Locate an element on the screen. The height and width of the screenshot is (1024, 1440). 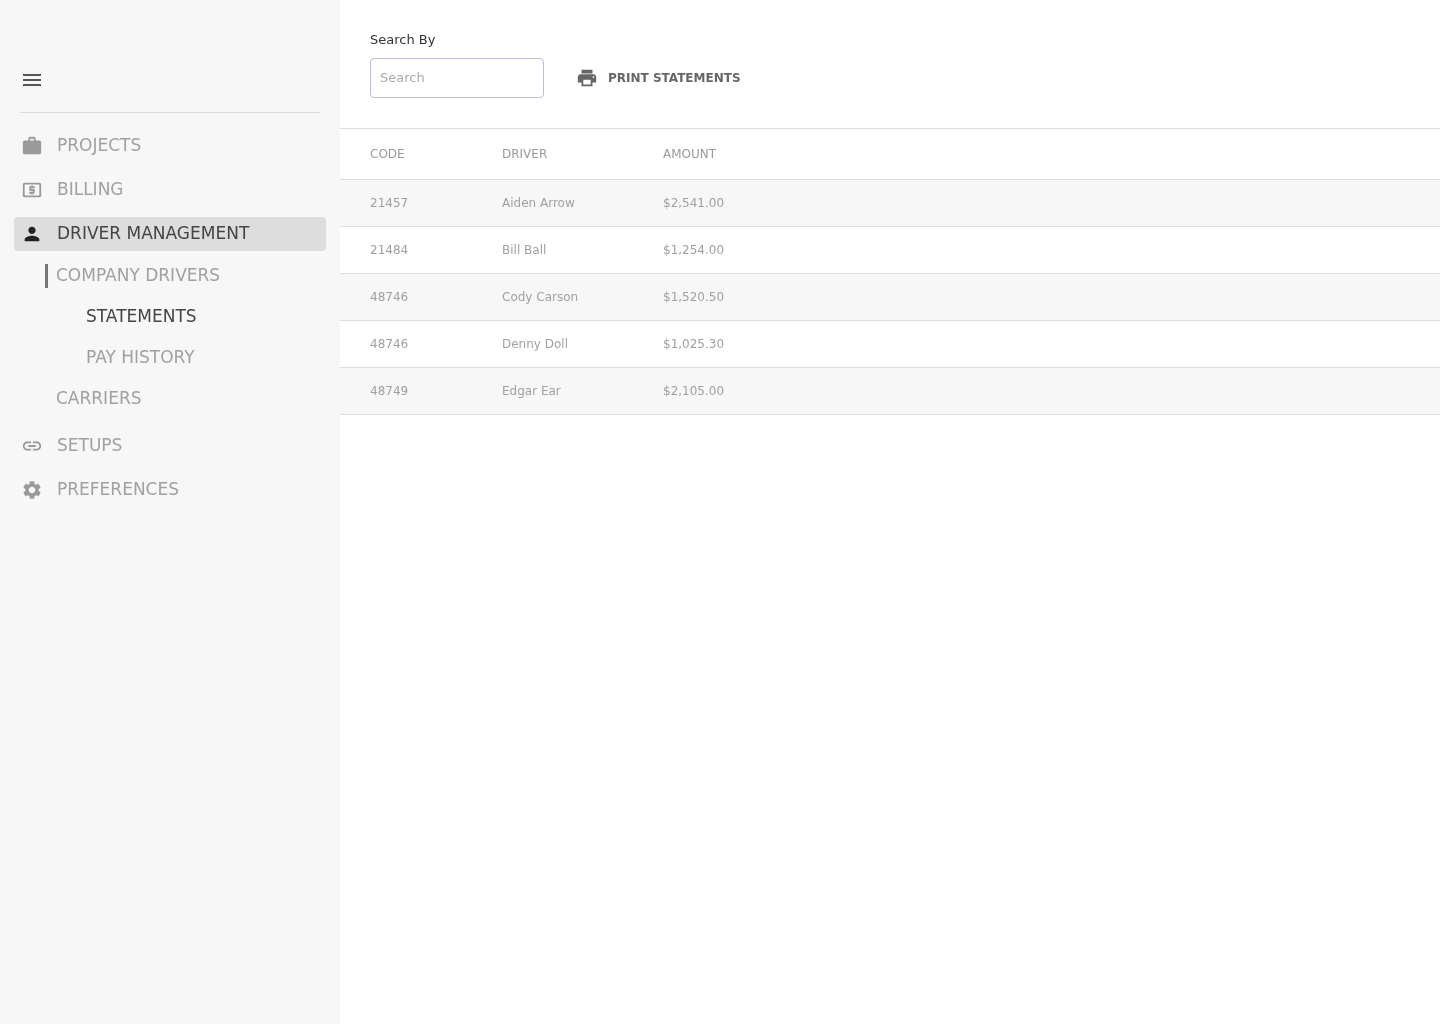
nav-item: SETUPS is located at coordinates (170, 446).